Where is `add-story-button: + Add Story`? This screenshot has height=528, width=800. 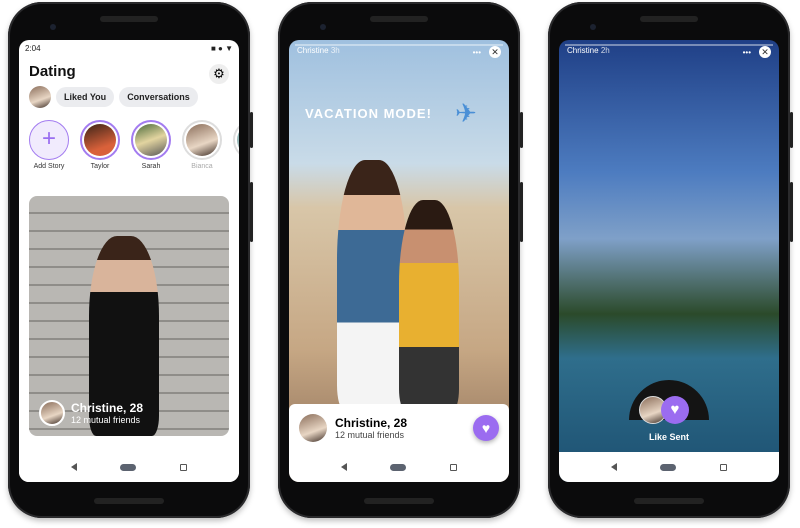
add-story-button: + Add Story is located at coordinates (49, 145).